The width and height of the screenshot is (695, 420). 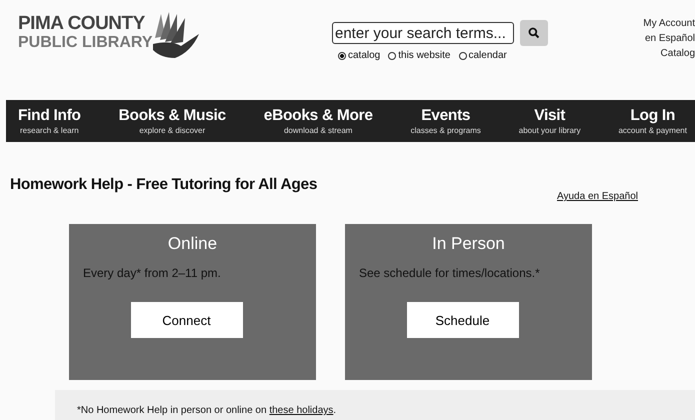 What do you see at coordinates (468, 244) in the screenshot?
I see `card-title: In Person` at bounding box center [468, 244].